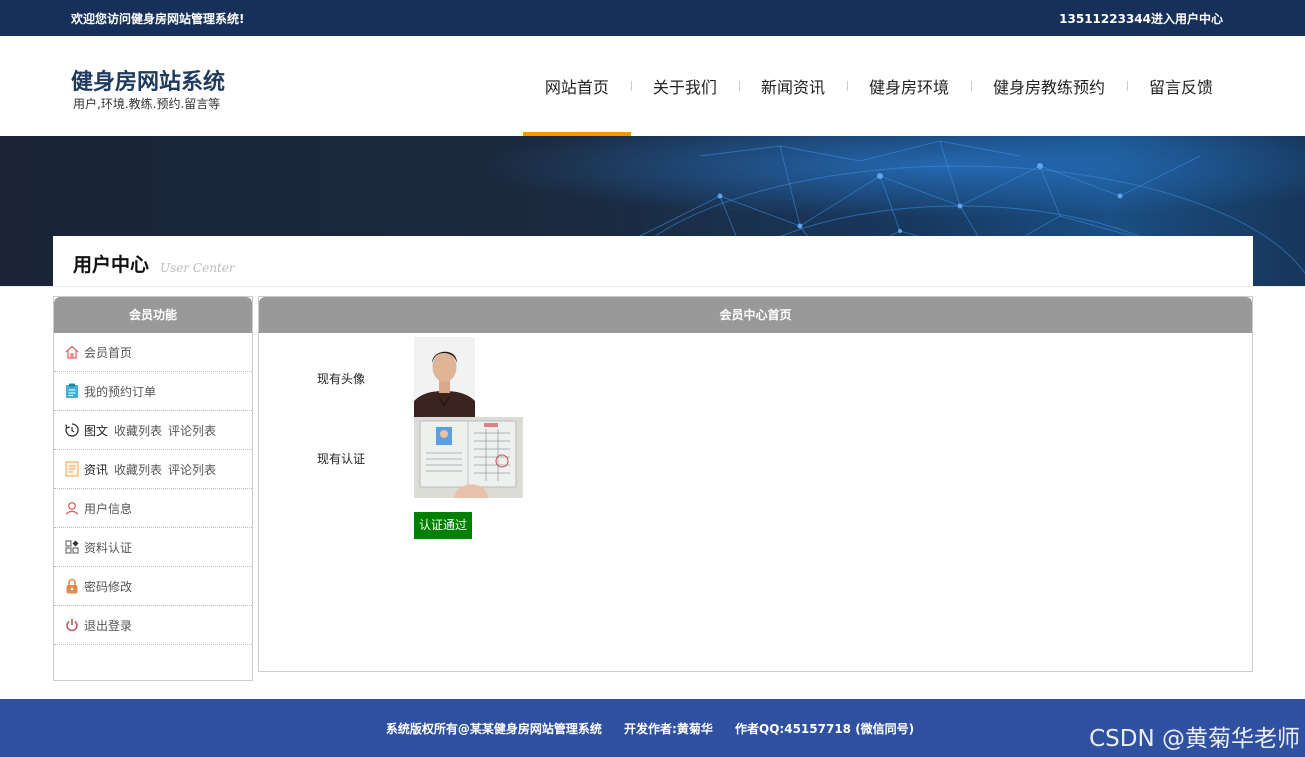 The image size is (1305, 757). Describe the element at coordinates (158, 19) in the screenshot. I see `welcome-text: 欢迎您访问健身房网站管理系统!` at that location.